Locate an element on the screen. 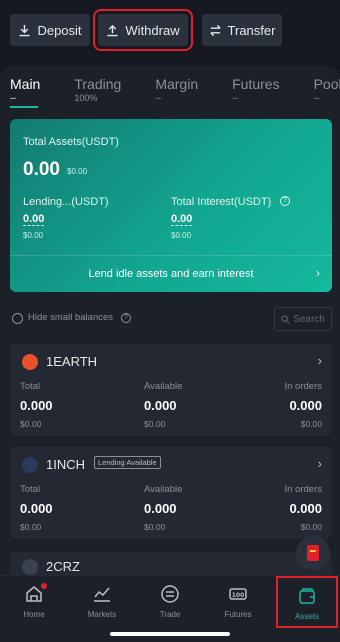 The width and height of the screenshot is (340, 642). tab-margin: Margin -- is located at coordinates (176, 92).